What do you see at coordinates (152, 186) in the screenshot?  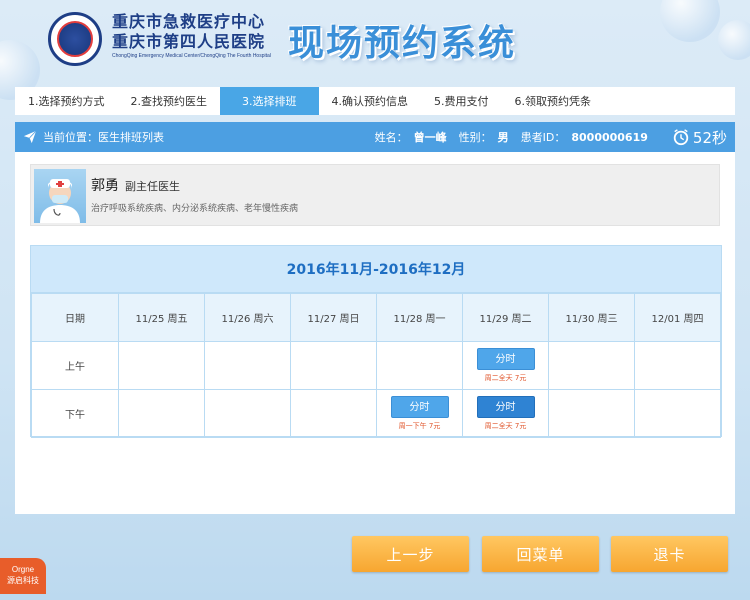 I see `doctor-title: 副主任医生` at bounding box center [152, 186].